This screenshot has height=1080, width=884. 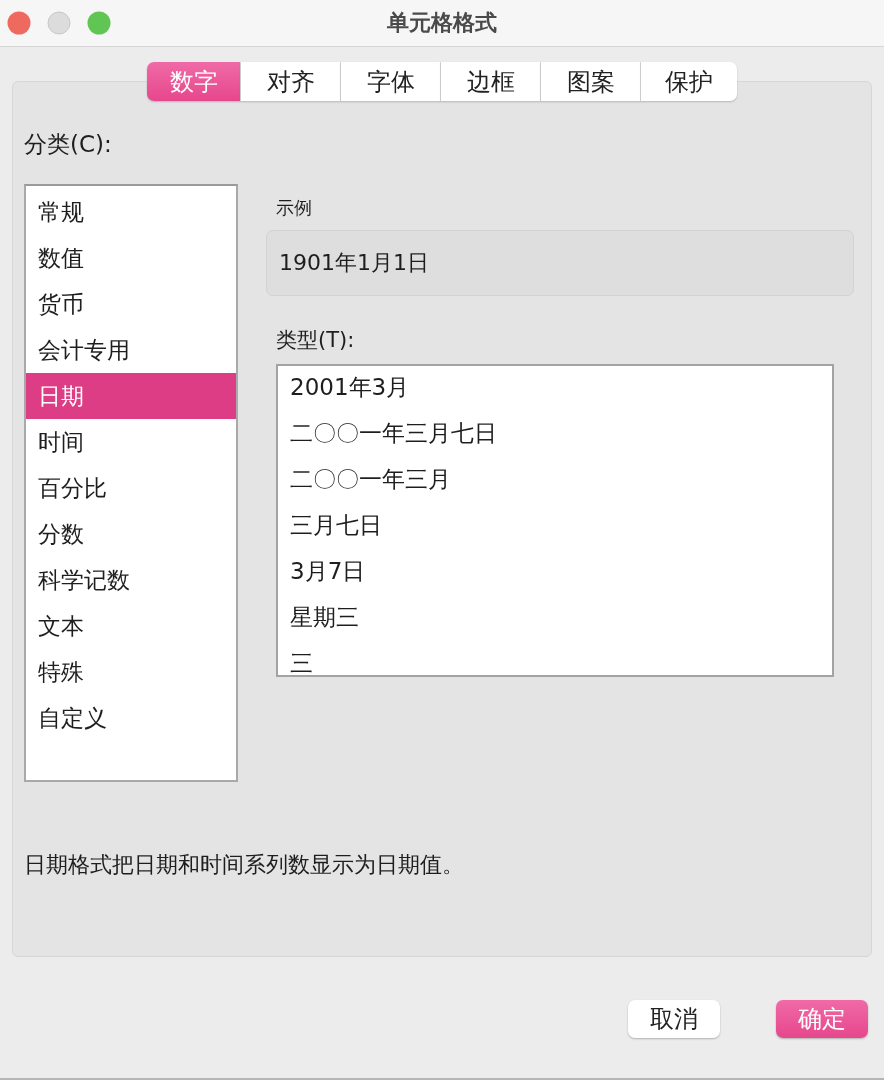 I want to click on tab: 对齐, so click(x=291, y=81).